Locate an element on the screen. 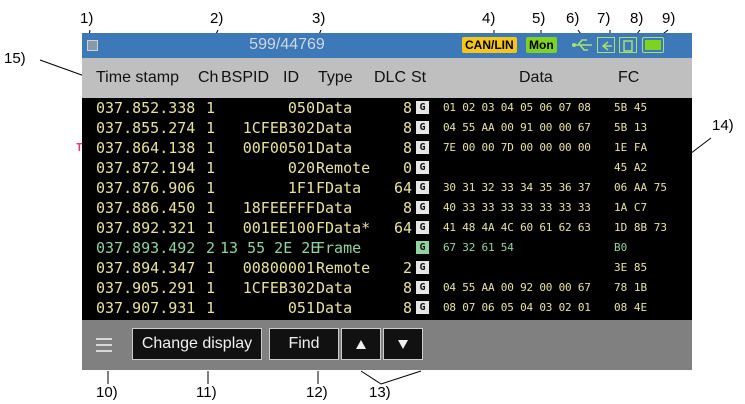 The height and width of the screenshot is (404, 745). col-type: Type is located at coordinates (335, 77).